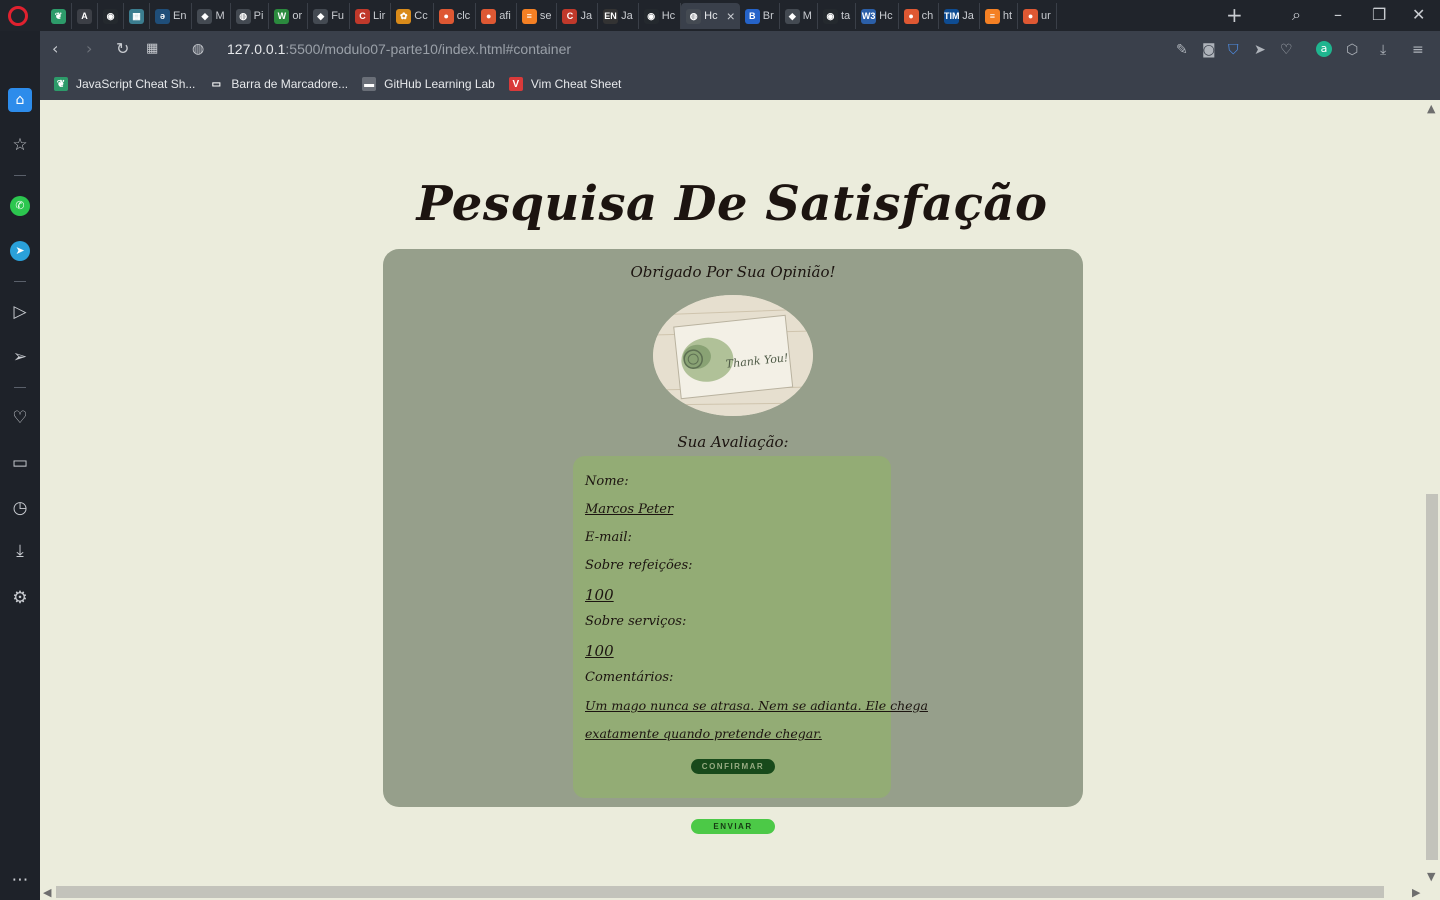 This screenshot has height=900, width=1440. What do you see at coordinates (152, 49) in the screenshot?
I see `tab-grid-icon: ▦` at bounding box center [152, 49].